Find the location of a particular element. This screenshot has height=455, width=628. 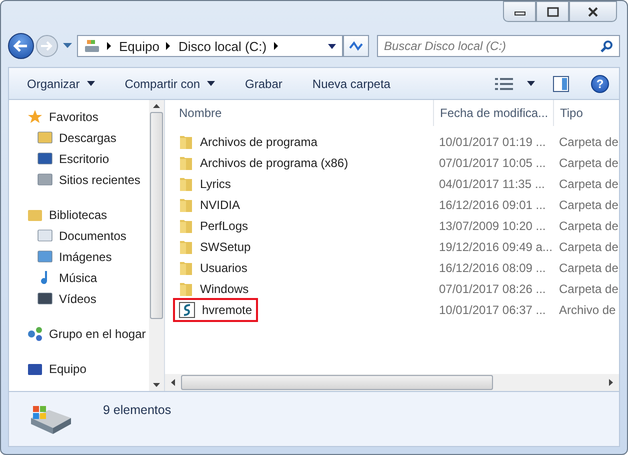

homegroup-icon is located at coordinates (35, 334).